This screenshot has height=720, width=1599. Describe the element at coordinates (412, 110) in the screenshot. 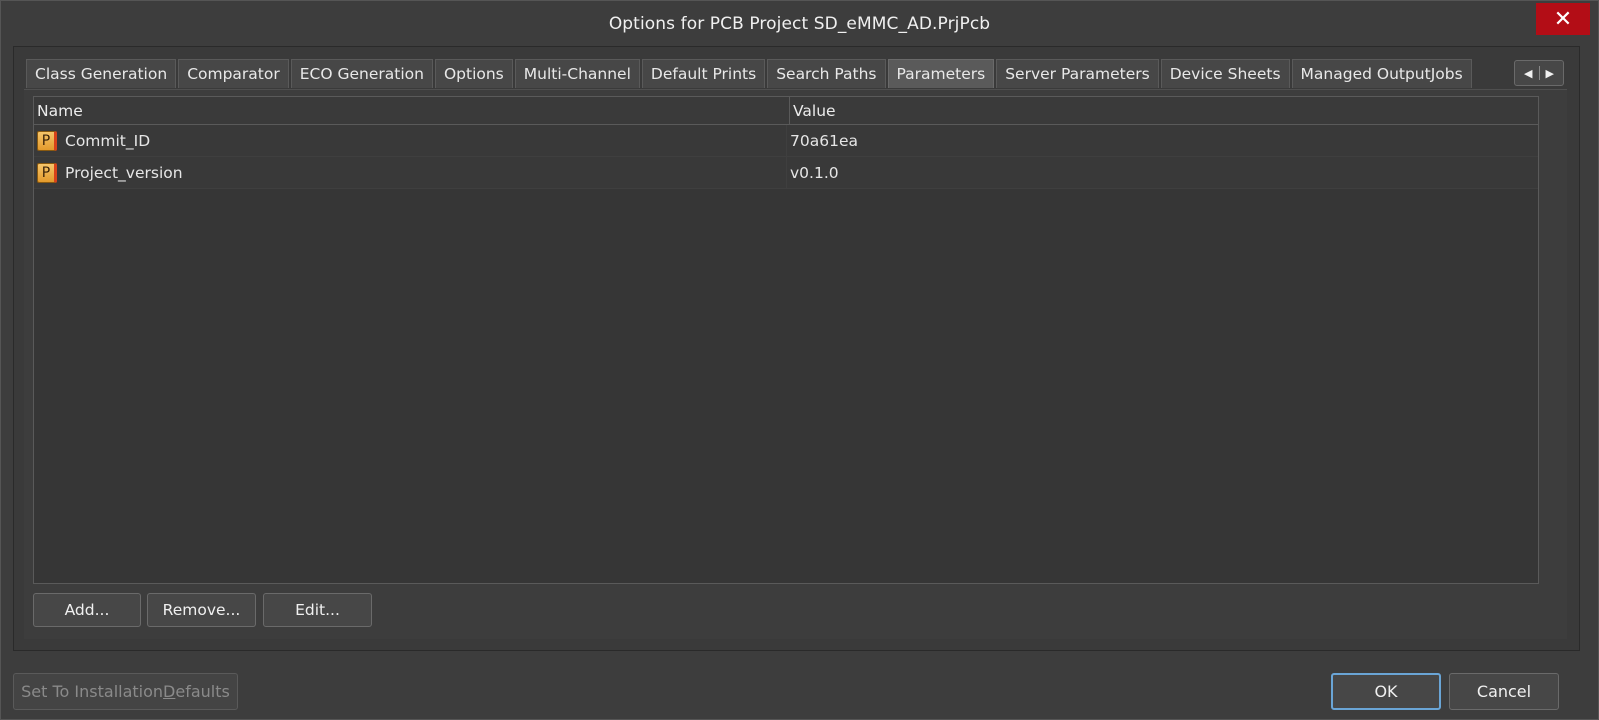

I see `column-header-name: Name` at that location.